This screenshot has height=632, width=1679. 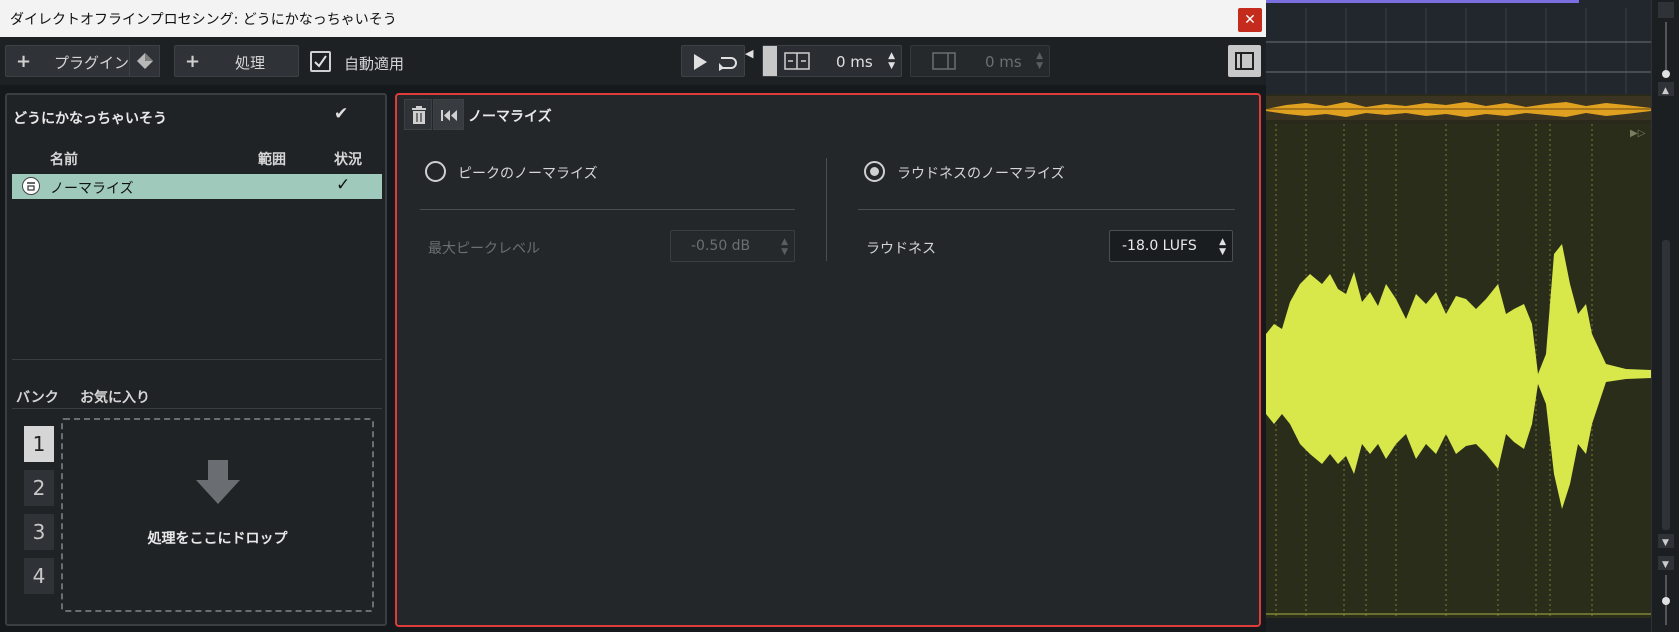 I want to click on pre-roll-spinner: ▲ ▼, so click(x=891, y=61).